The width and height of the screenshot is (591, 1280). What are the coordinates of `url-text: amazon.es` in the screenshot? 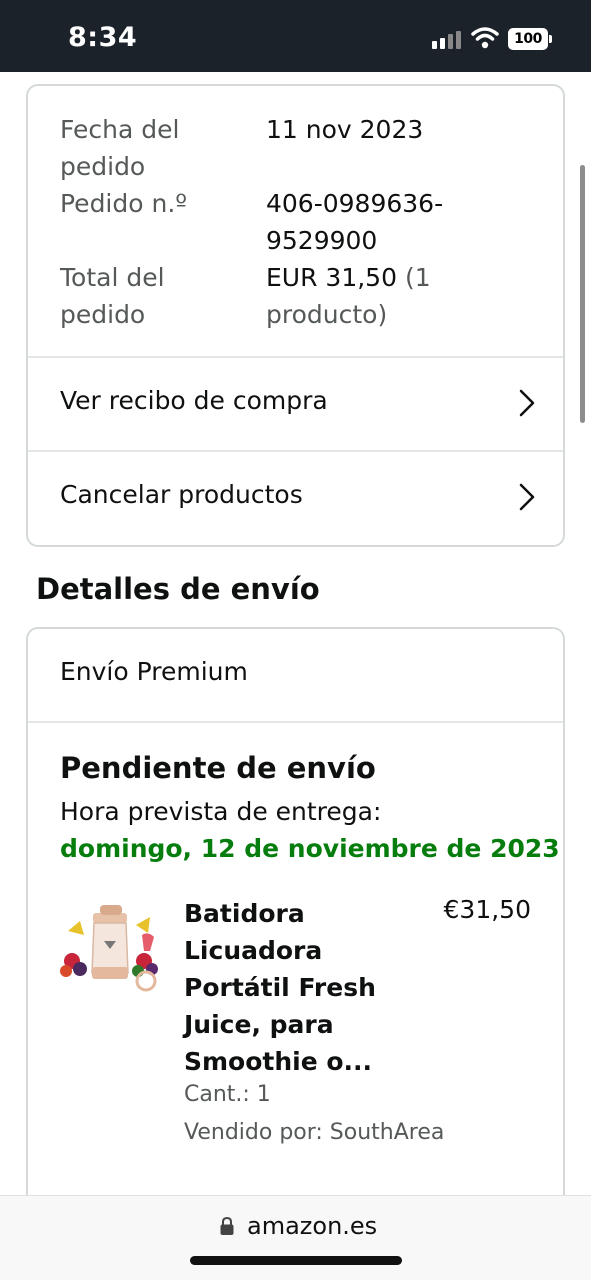 It's located at (312, 1226).